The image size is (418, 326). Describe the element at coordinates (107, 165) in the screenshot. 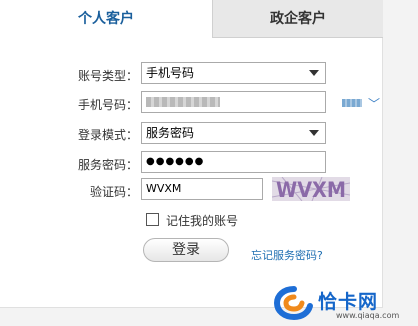

I see `password-label: 服务密码：` at that location.